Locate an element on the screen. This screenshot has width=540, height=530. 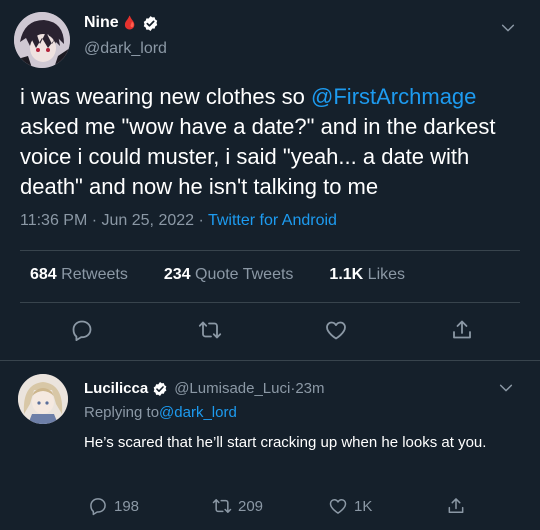
retweet-count: 209 is located at coordinates (251, 506).